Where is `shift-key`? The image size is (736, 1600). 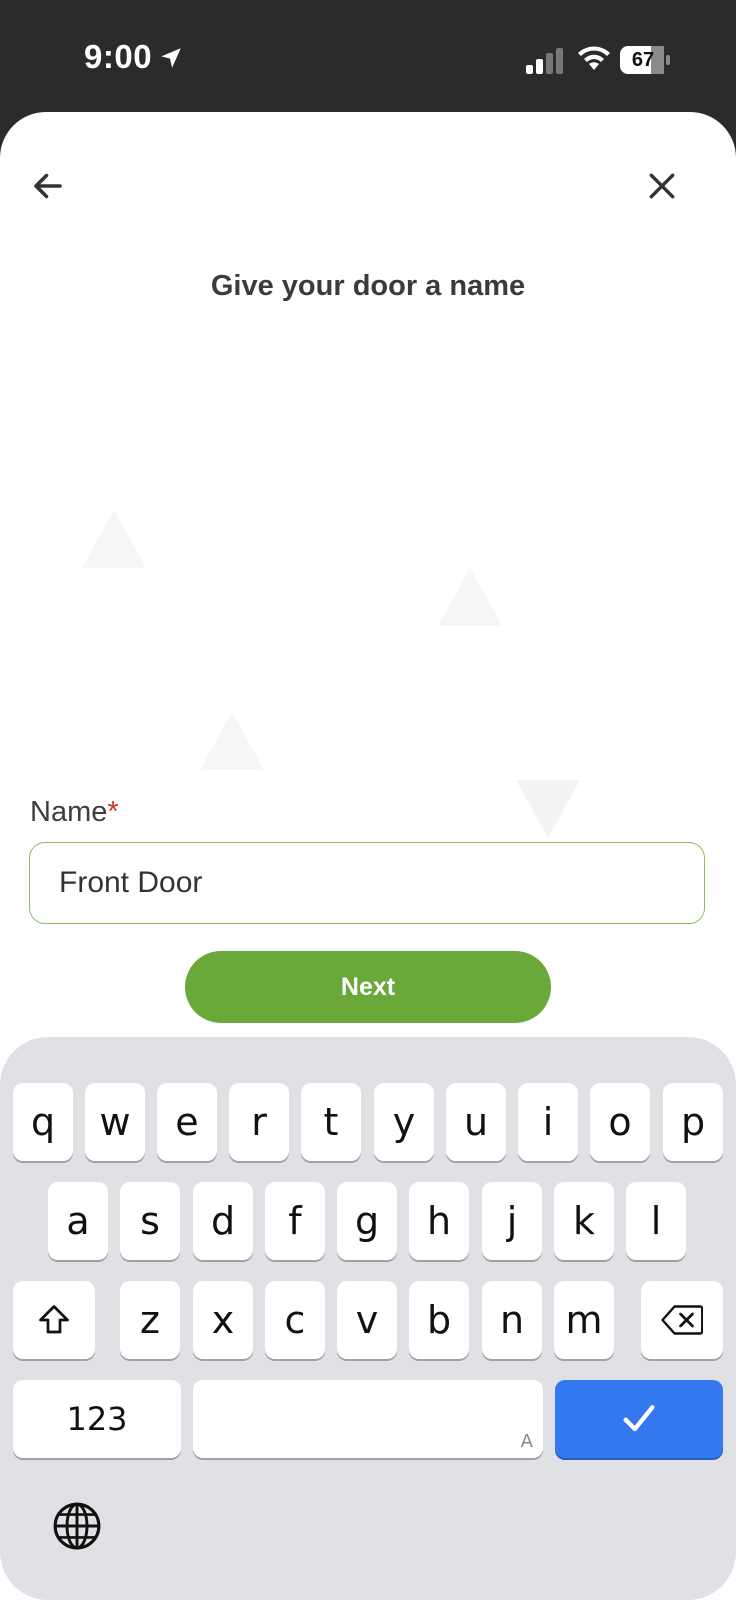
shift-key is located at coordinates (54, 1320).